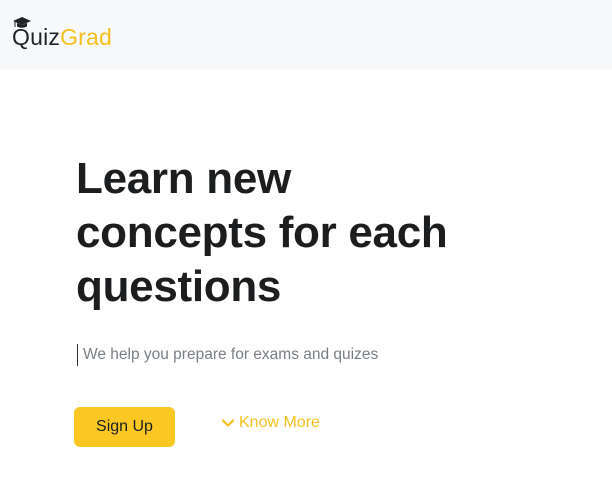 This screenshot has height=477, width=612. I want to click on brand-name-grad: Grad, so click(86, 36).